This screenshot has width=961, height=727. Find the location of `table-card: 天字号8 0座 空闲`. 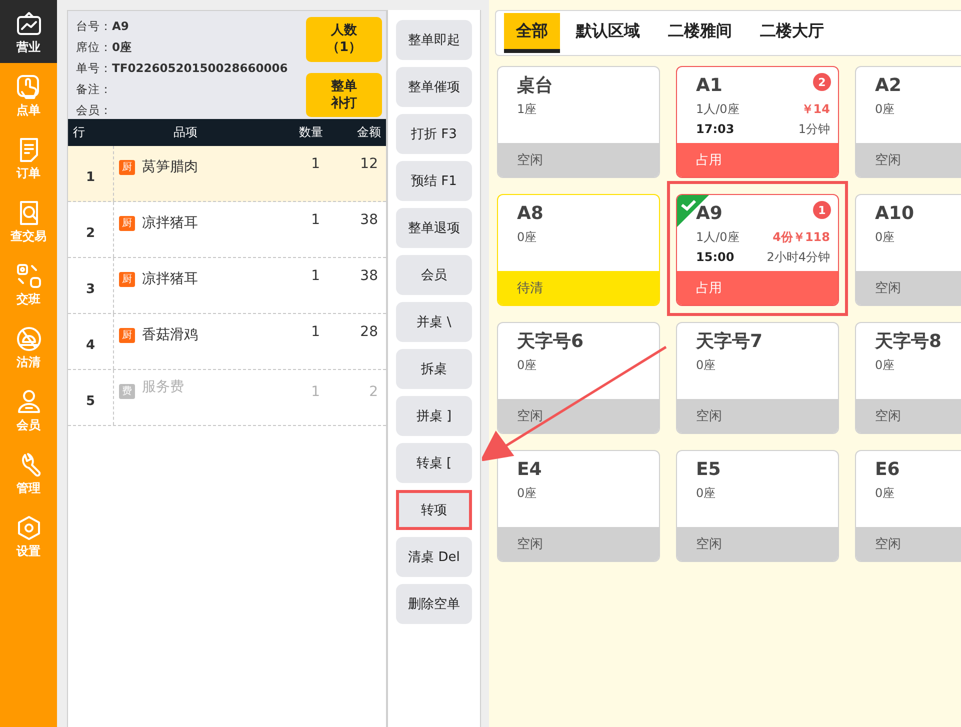

table-card: 天字号8 0座 空闲 is located at coordinates (908, 378).